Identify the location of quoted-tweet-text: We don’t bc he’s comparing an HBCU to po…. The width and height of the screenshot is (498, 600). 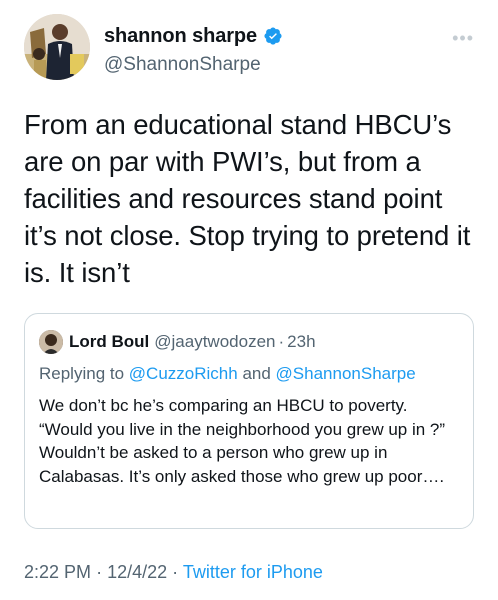
(242, 441).